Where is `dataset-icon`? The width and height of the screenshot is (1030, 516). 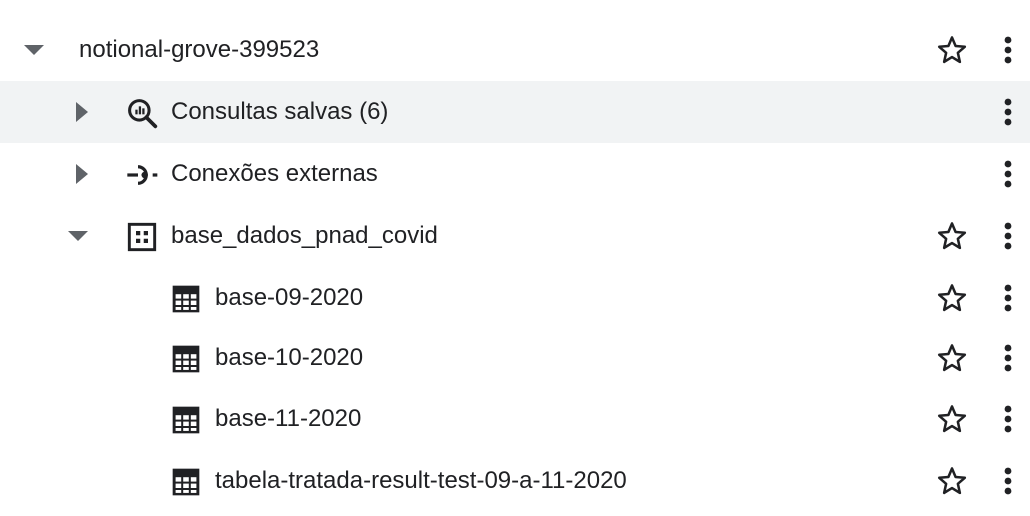 dataset-icon is located at coordinates (142, 237).